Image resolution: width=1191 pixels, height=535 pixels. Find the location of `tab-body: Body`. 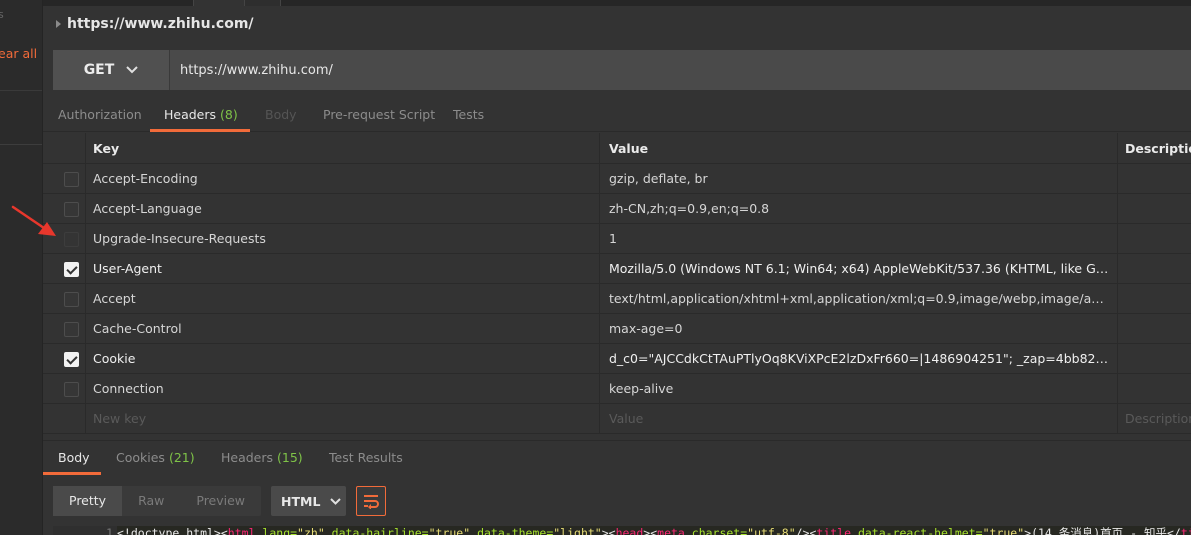

tab-body: Body is located at coordinates (281, 115).